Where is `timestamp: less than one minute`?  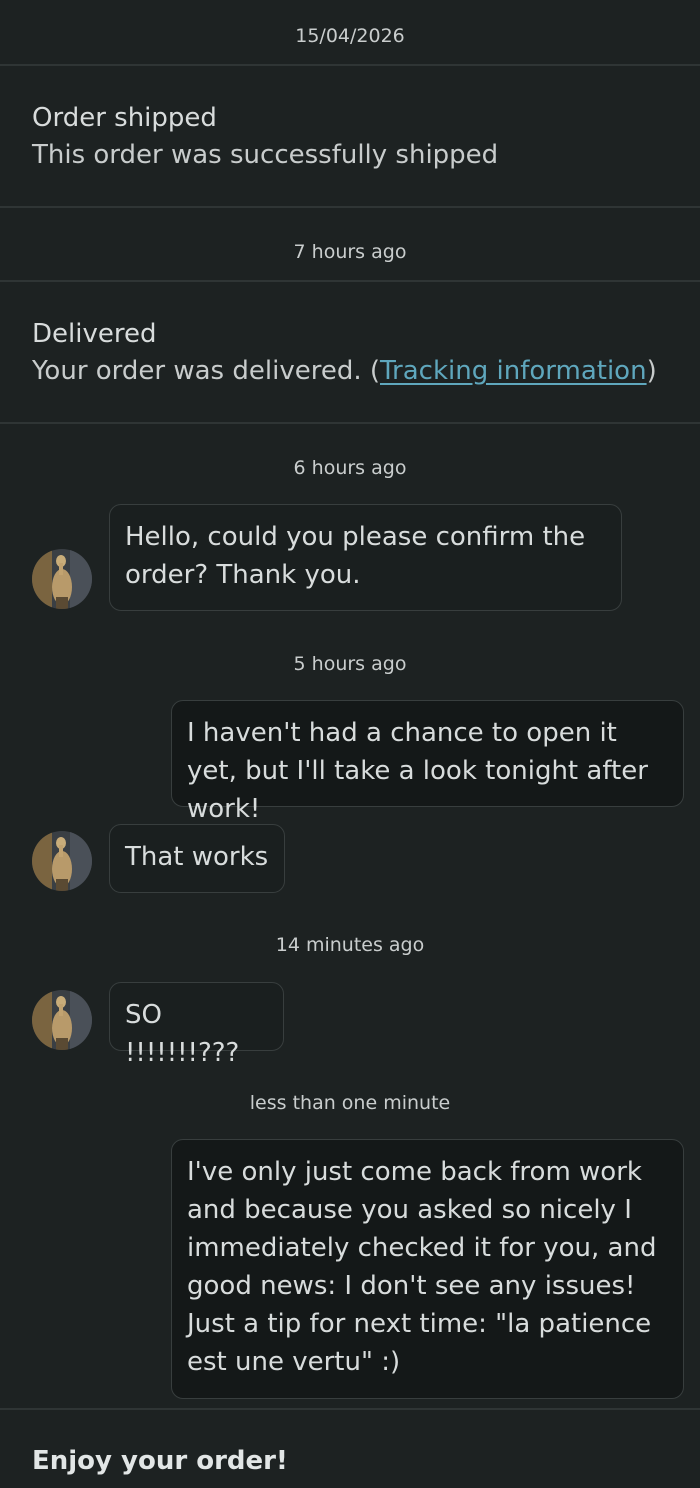 timestamp: less than one minute is located at coordinates (350, 1103).